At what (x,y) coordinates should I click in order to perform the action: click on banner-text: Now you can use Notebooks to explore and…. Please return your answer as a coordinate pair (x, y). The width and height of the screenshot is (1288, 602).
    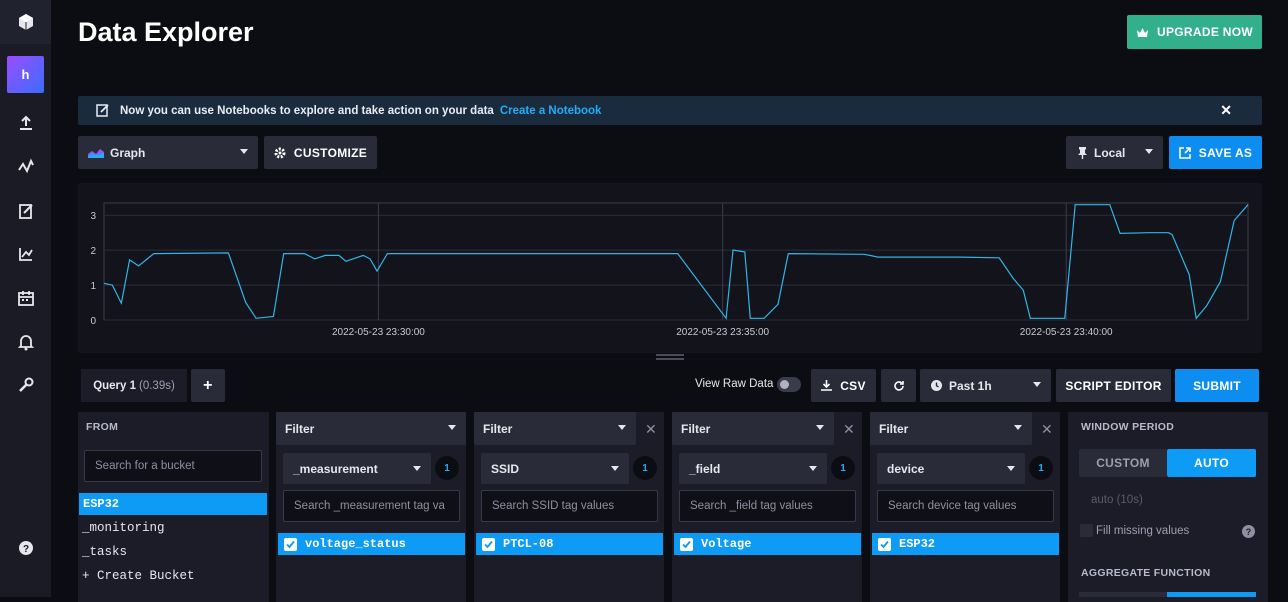
    Looking at the image, I should click on (307, 110).